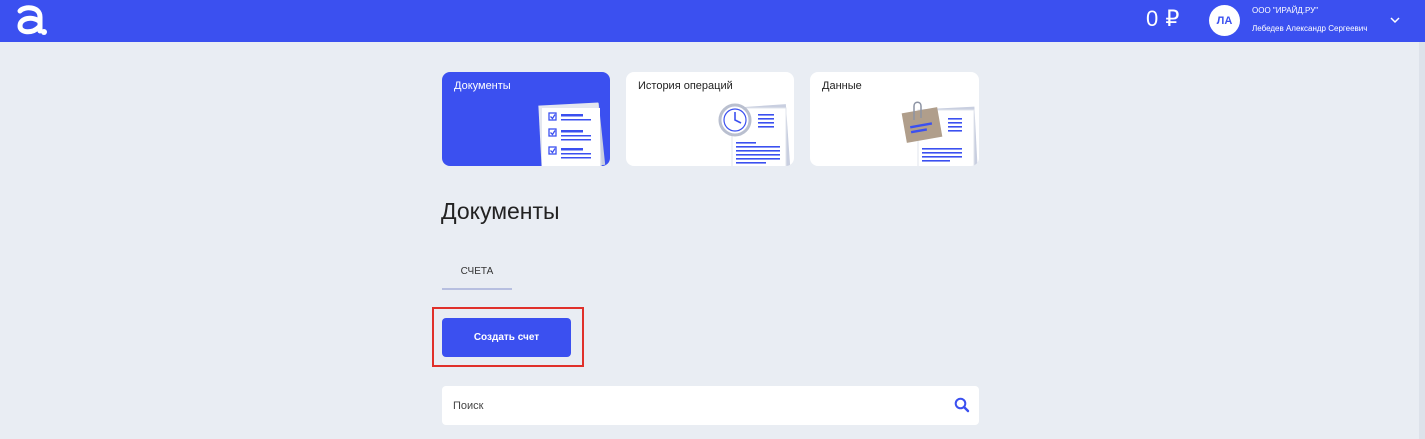 The image size is (1425, 439). What do you see at coordinates (526, 119) in the screenshot?
I see `nav-card-documents: Документы` at bounding box center [526, 119].